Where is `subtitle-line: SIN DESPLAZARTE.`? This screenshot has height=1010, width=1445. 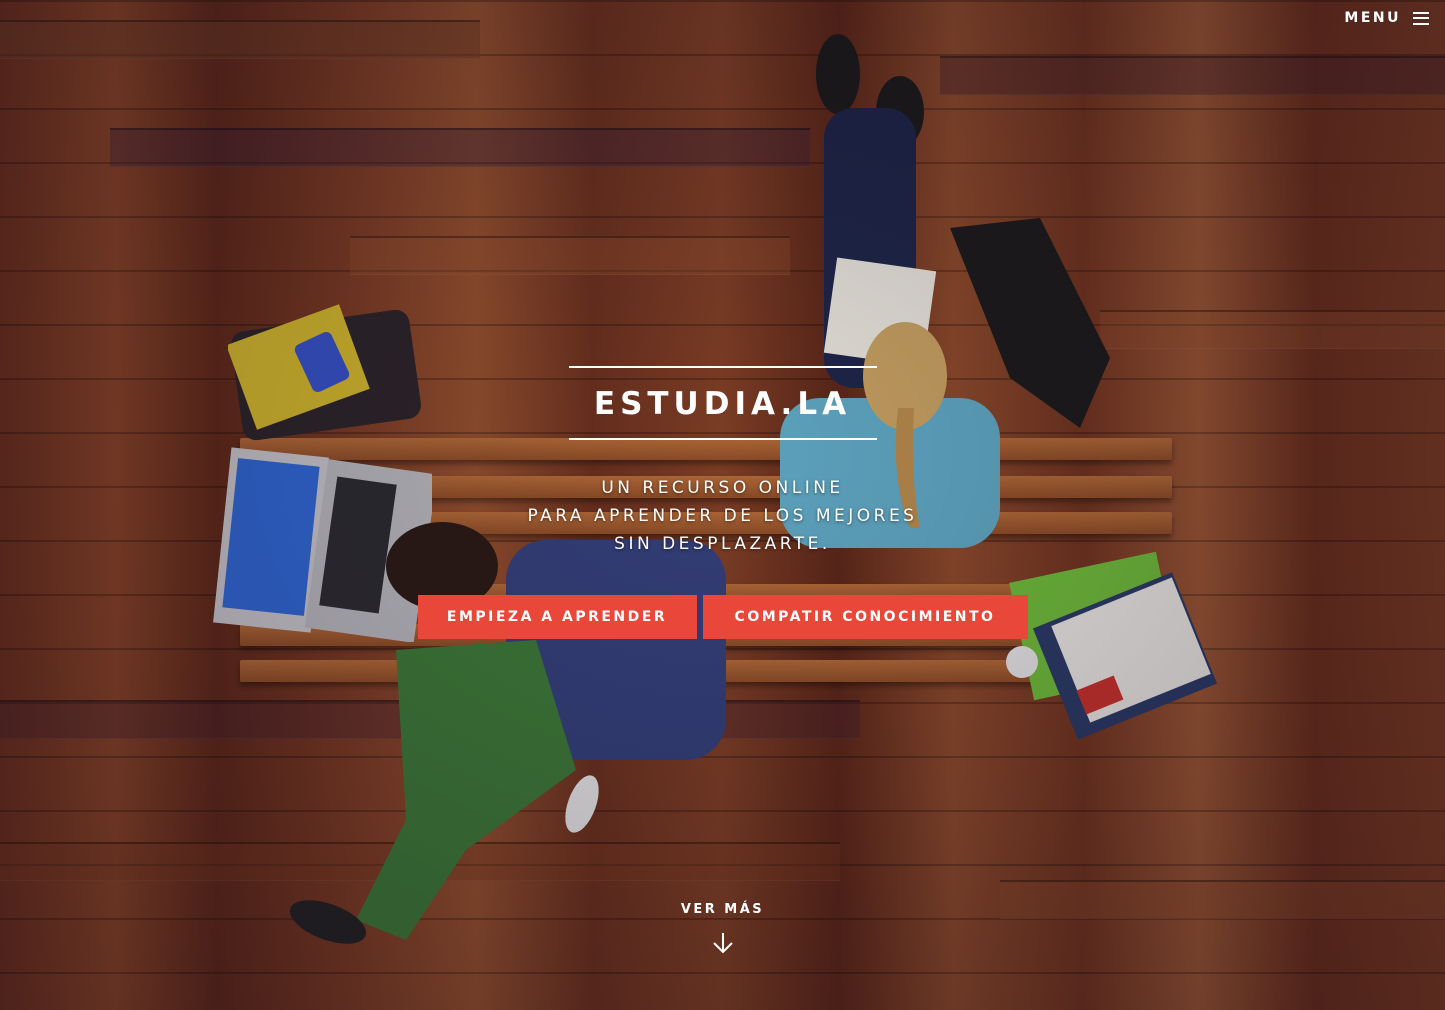 subtitle-line: SIN DESPLAZARTE. is located at coordinates (722, 544).